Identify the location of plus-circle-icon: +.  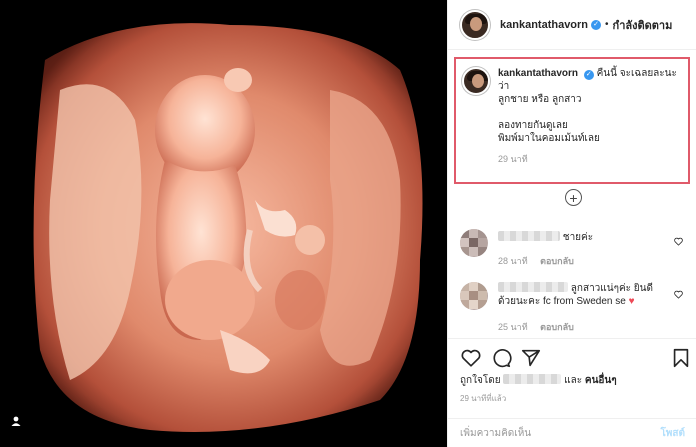
(573, 197).